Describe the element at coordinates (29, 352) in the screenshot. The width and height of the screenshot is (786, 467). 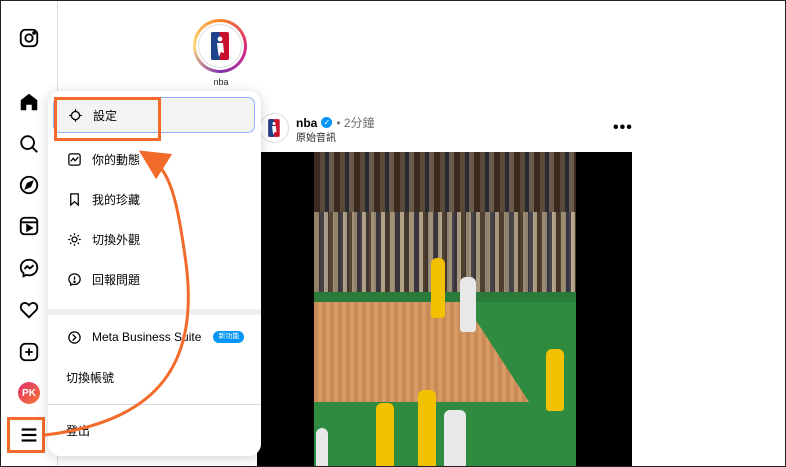
I see `create-icon` at that location.